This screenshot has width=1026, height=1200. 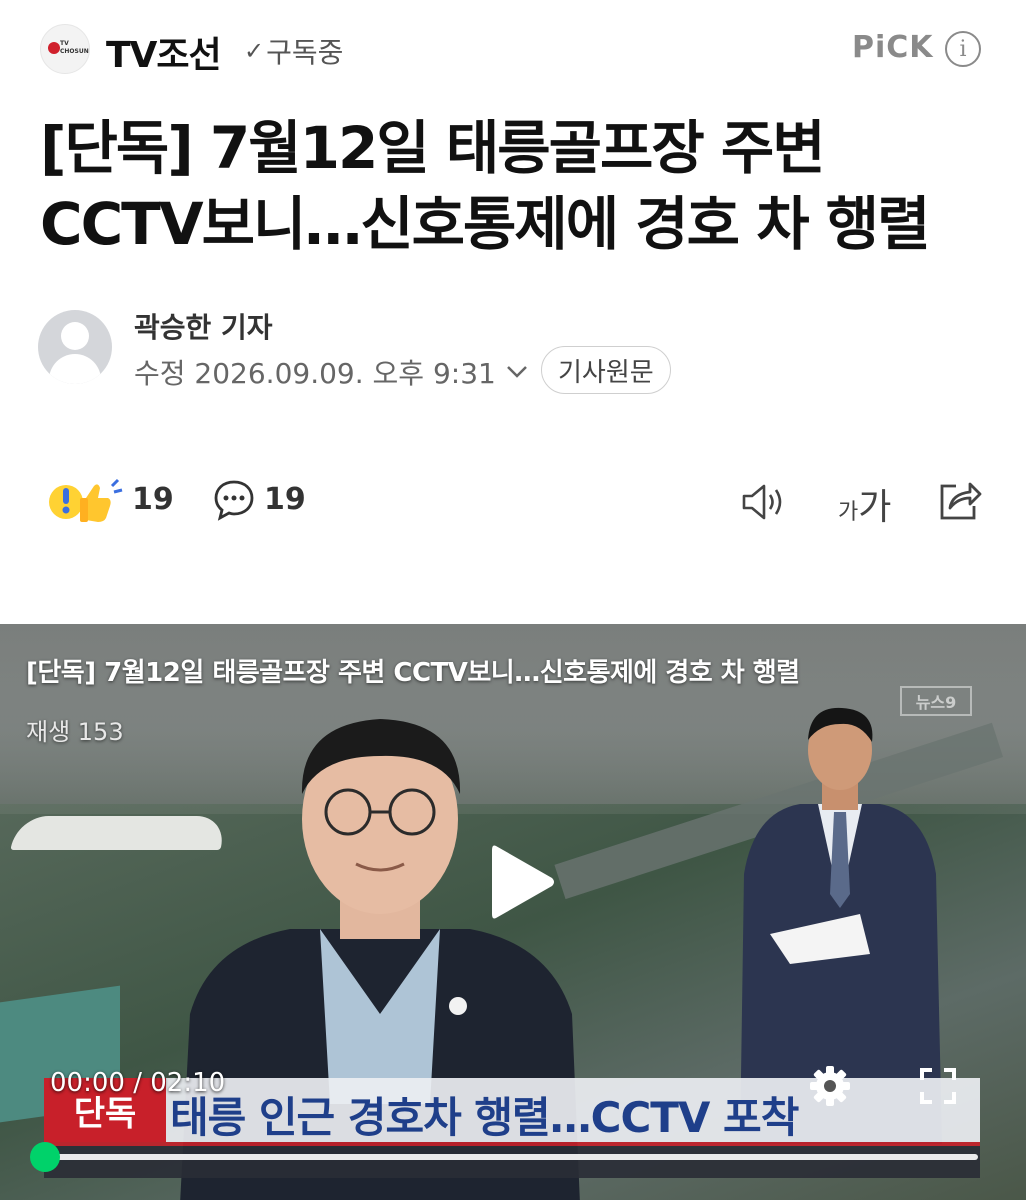 I want to click on article-dateline: 수정 2026.09.09. 오후 9:31, so click(x=331, y=372).